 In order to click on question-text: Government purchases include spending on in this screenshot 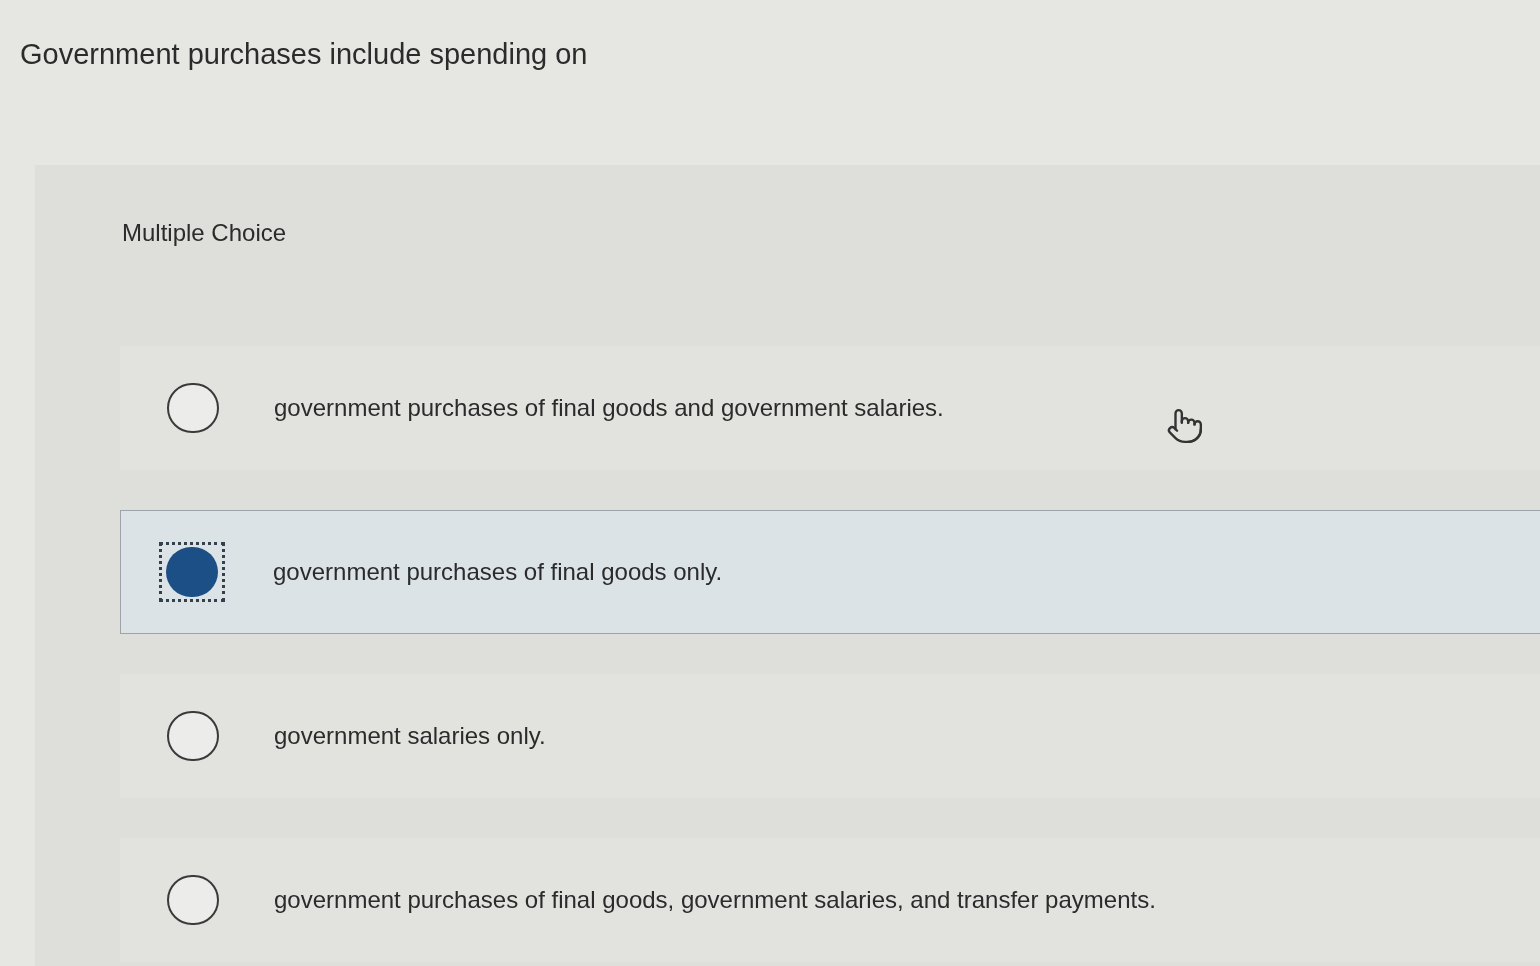, I will do `click(304, 54)`.